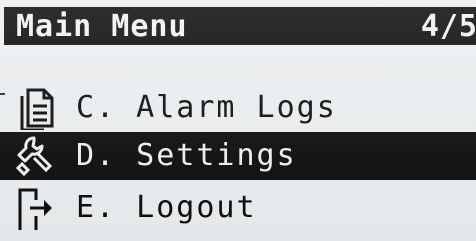 This screenshot has width=476, height=241. What do you see at coordinates (206, 107) in the screenshot?
I see `menu-item-label: C. Alarm Logs` at bounding box center [206, 107].